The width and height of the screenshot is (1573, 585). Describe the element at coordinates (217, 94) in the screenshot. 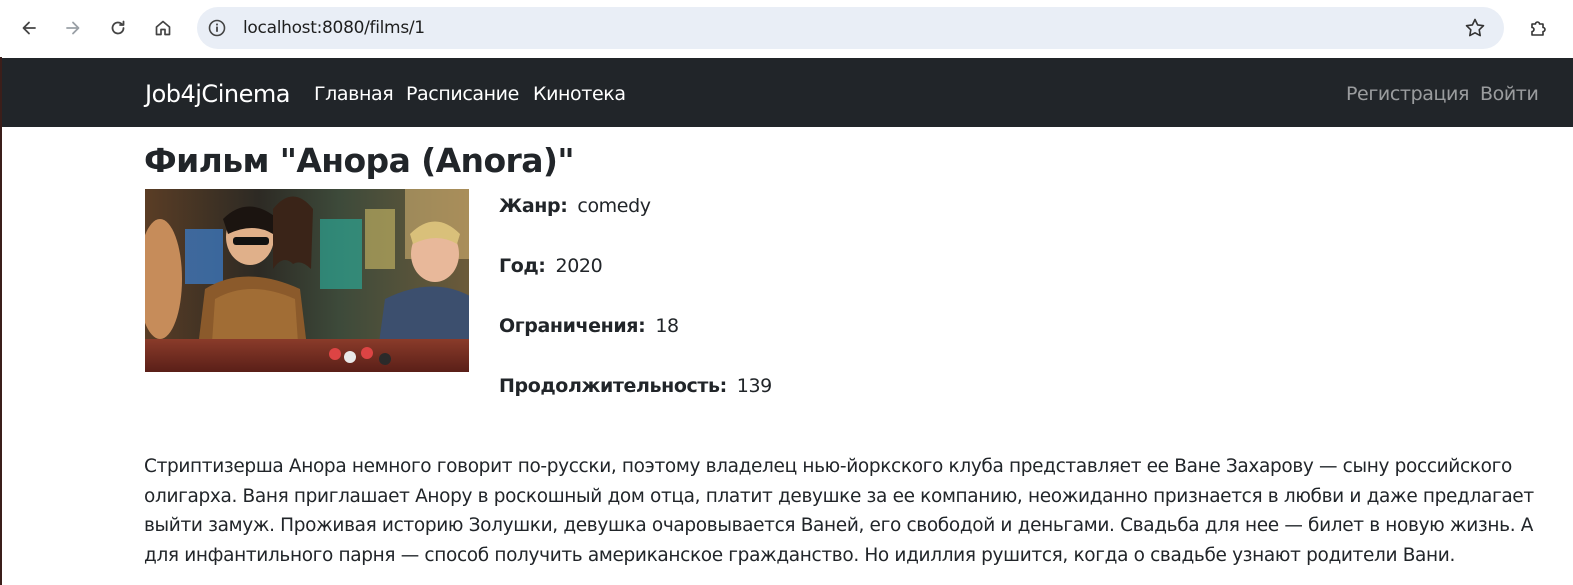

I see `brand-link: Job4jCinema` at that location.